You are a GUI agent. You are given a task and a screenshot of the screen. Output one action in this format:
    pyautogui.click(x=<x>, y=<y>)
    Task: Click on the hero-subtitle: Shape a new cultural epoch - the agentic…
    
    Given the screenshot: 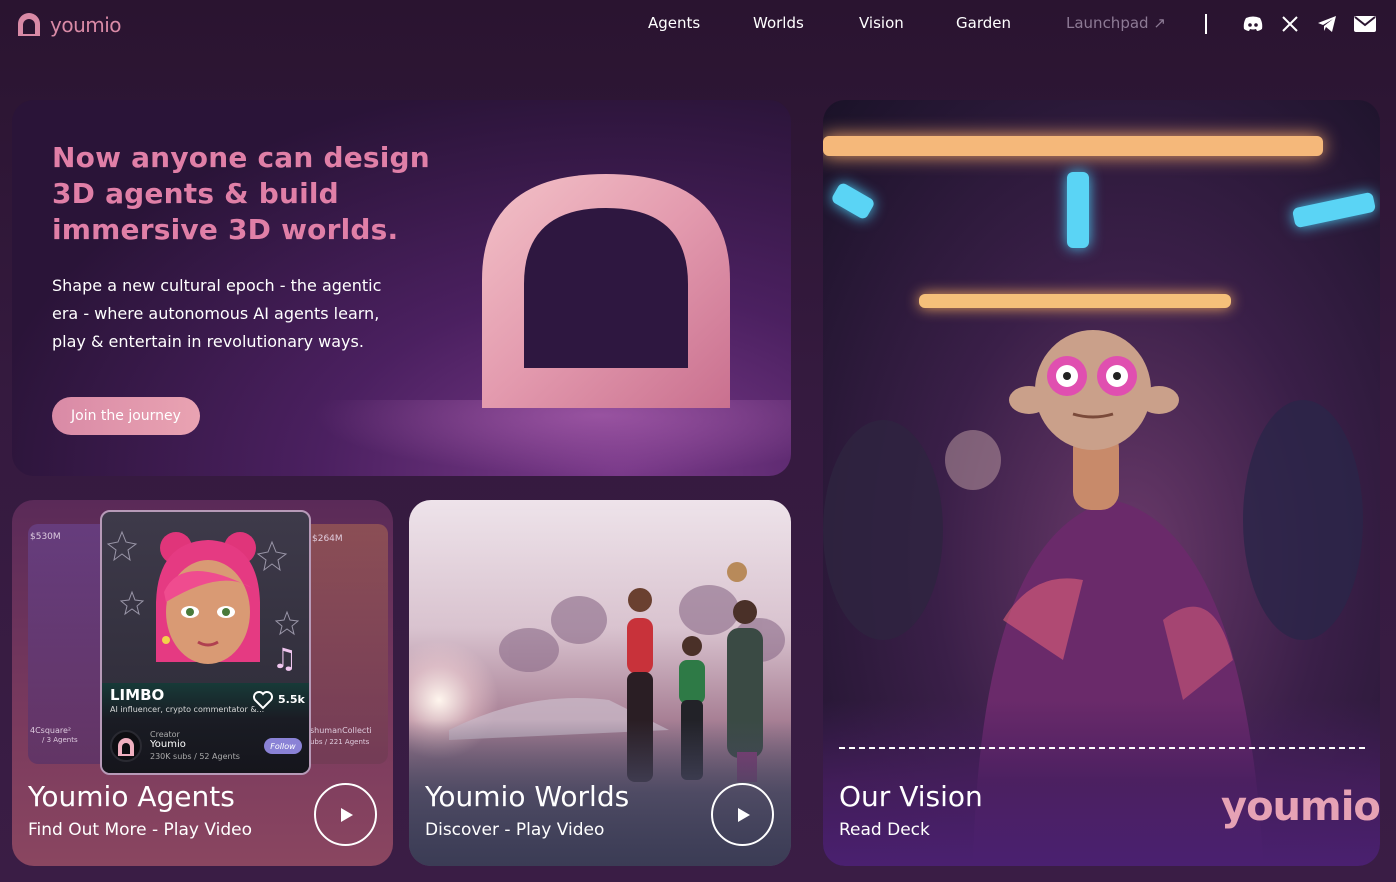 What is the action you would take?
    pyautogui.click(x=217, y=313)
    